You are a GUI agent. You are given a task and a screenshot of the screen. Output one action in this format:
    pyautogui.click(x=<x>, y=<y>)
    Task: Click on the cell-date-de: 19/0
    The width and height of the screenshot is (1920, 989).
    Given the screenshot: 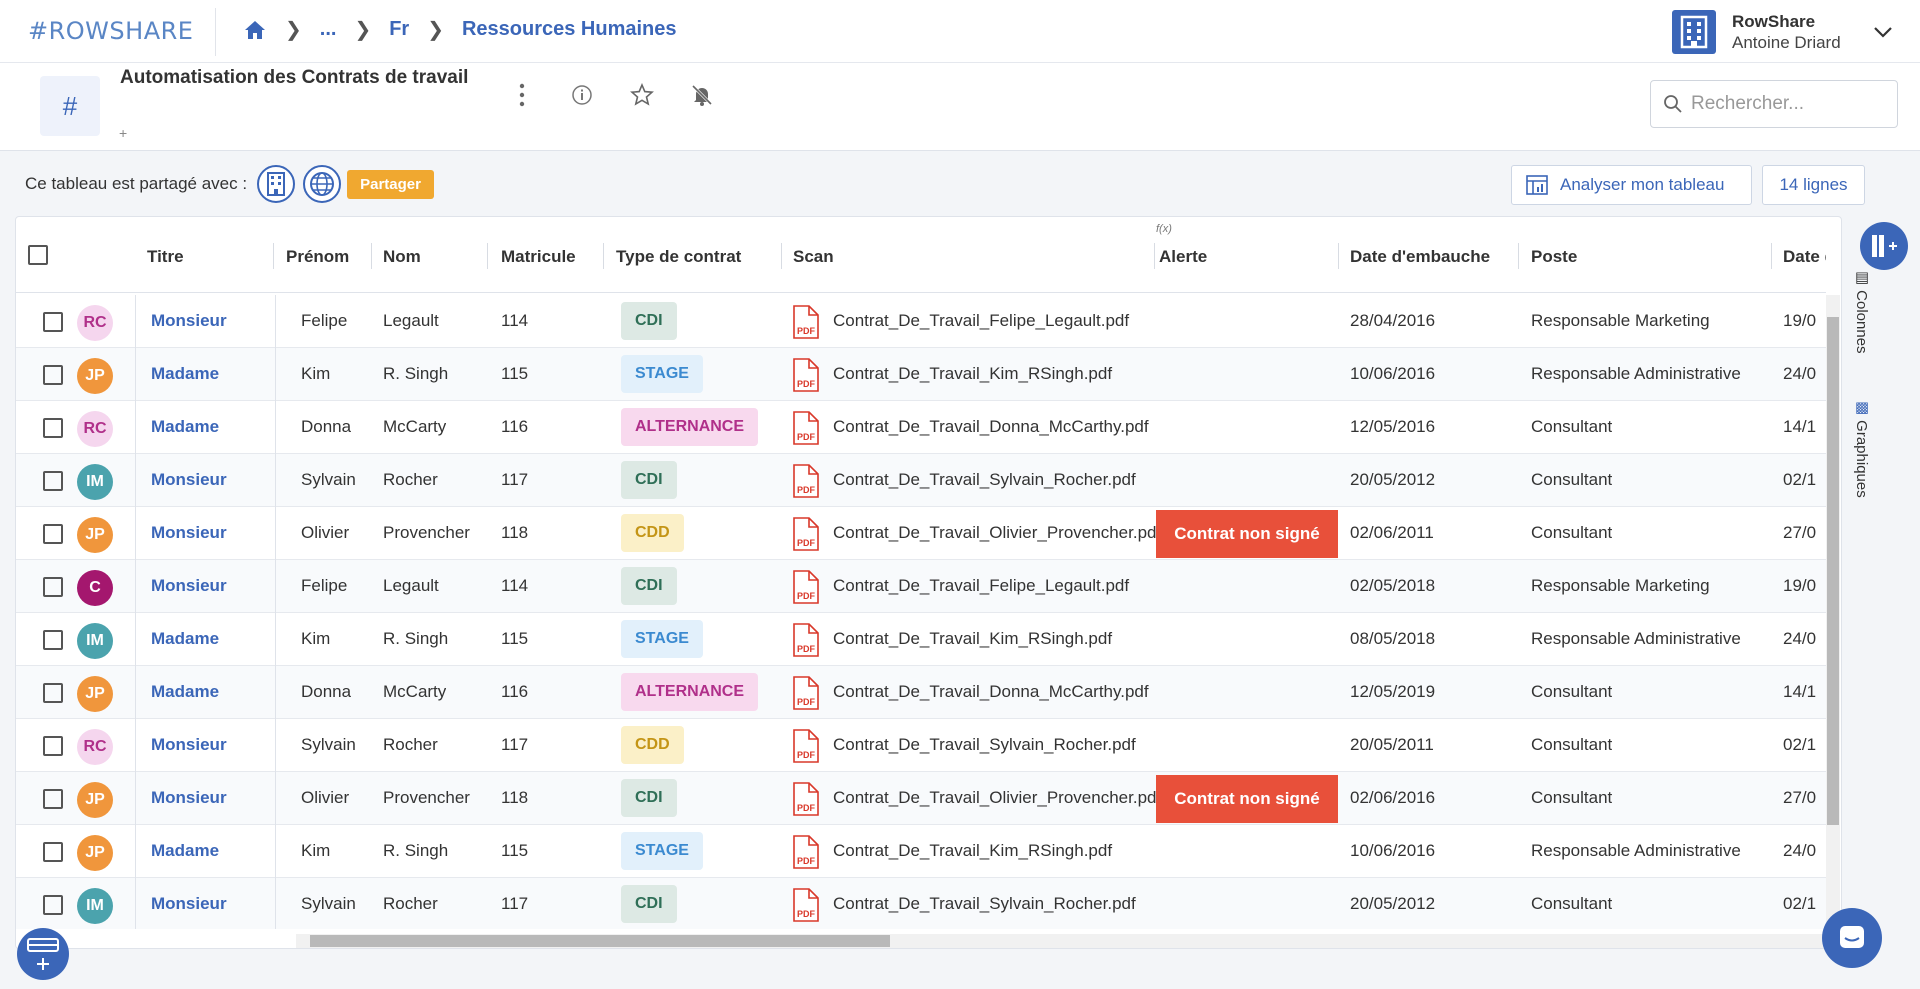 What is the action you would take?
    pyautogui.click(x=1799, y=321)
    